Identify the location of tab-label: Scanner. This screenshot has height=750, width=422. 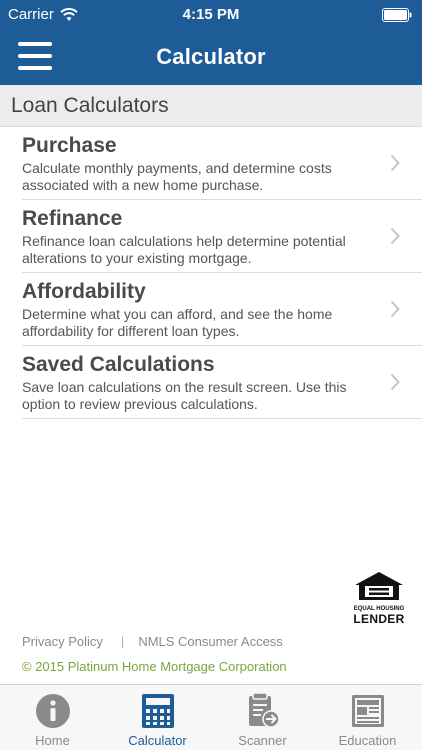
(262, 740).